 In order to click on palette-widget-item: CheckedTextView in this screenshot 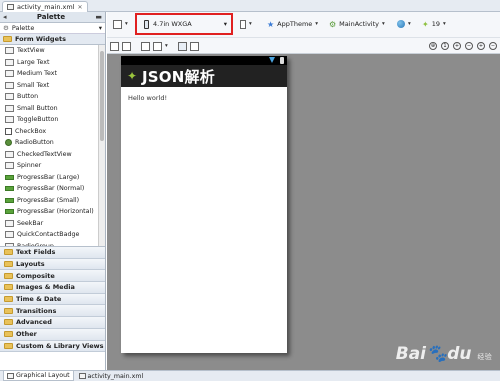, I will do `click(52, 155)`.